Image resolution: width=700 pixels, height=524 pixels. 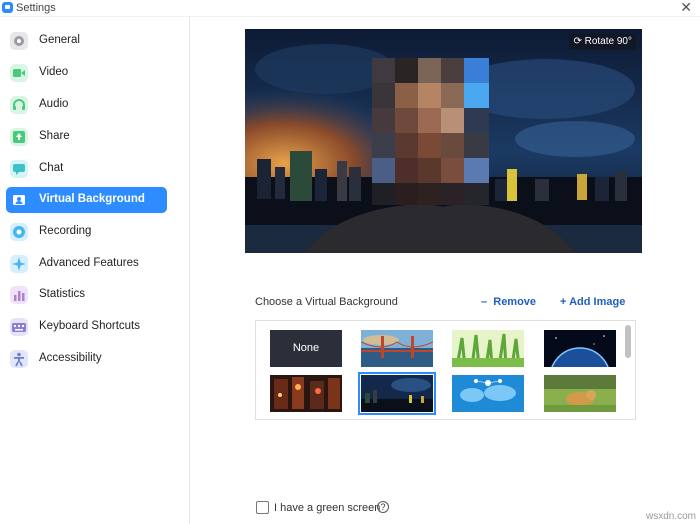 I want to click on background-thumbnails-panel: None, so click(x=445, y=370).